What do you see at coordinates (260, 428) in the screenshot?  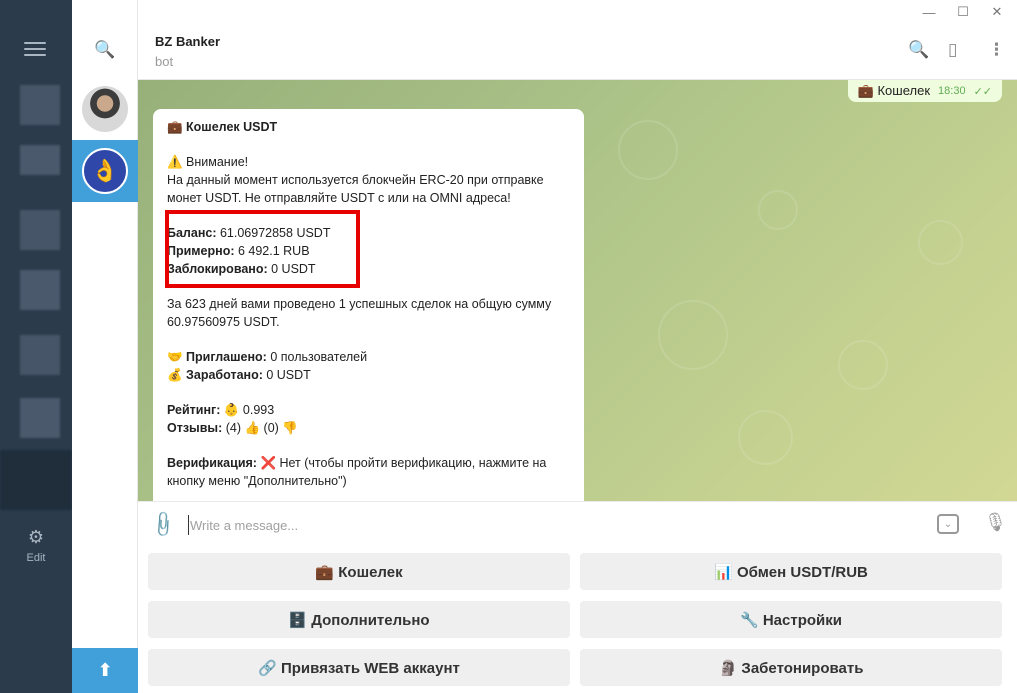 I see `reviews-value: (4) 👍 (0) 👎` at bounding box center [260, 428].